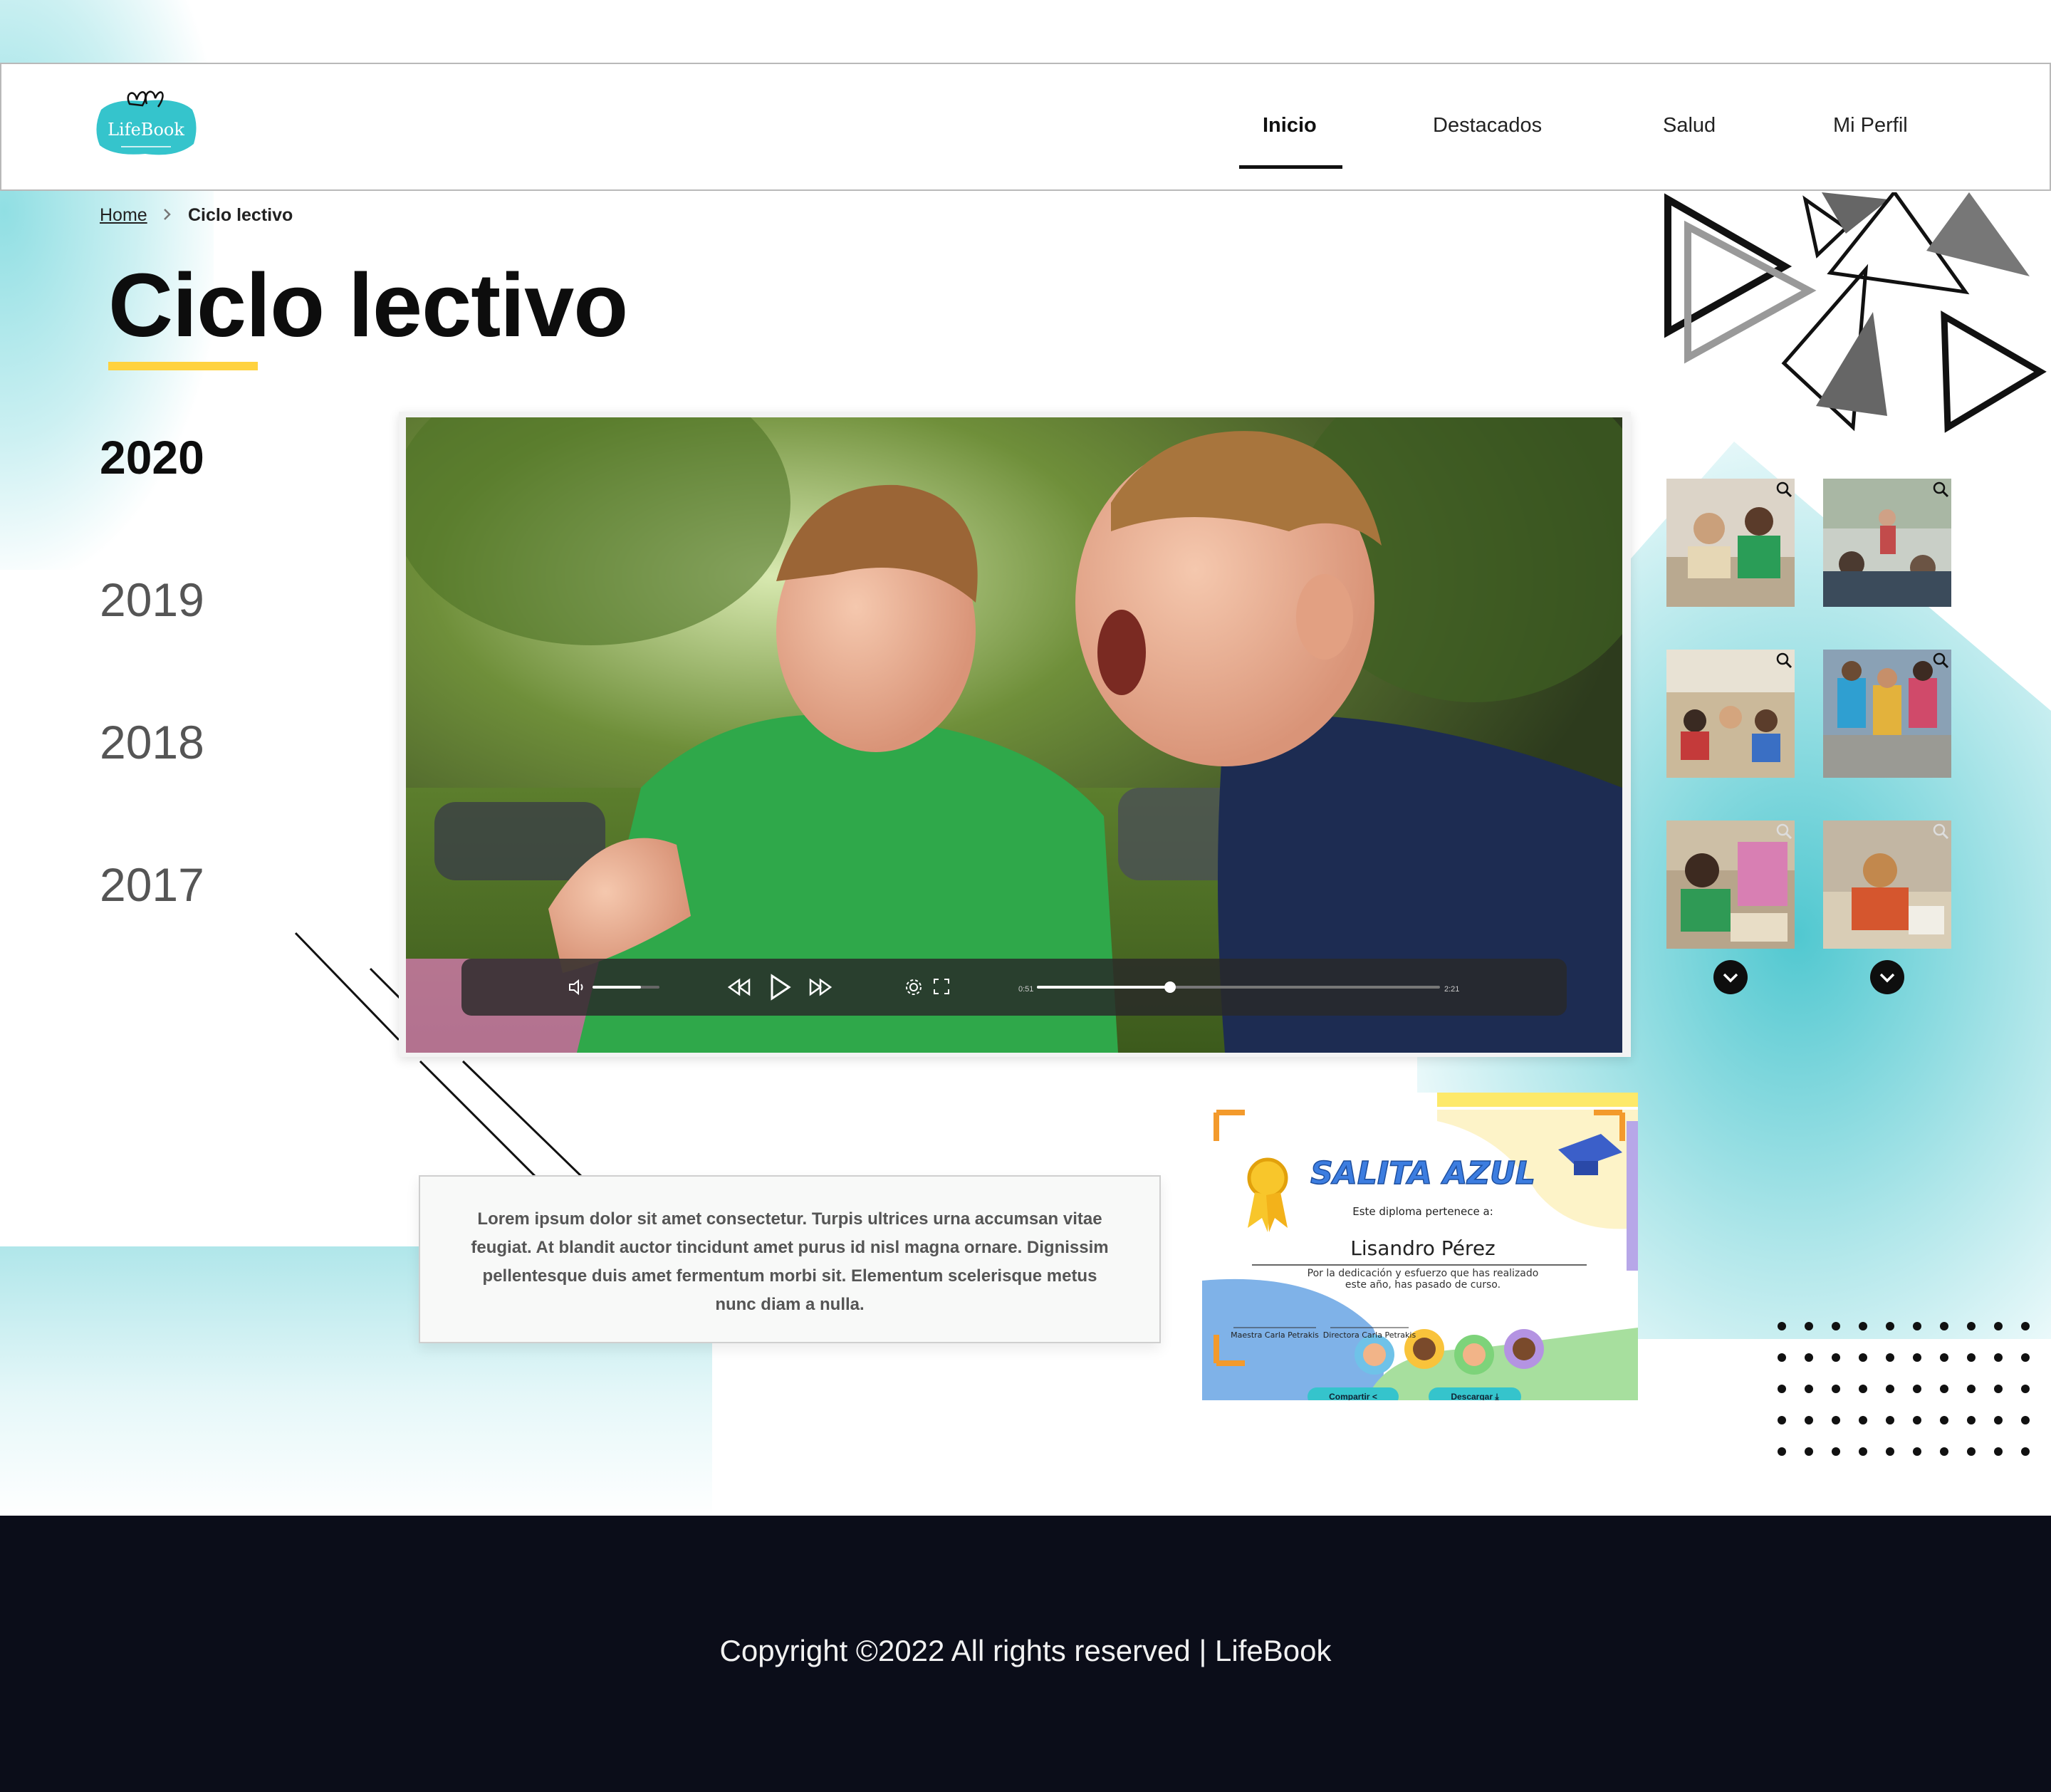  Describe the element at coordinates (152, 742) in the screenshot. I see `year-2018: 2018` at that location.